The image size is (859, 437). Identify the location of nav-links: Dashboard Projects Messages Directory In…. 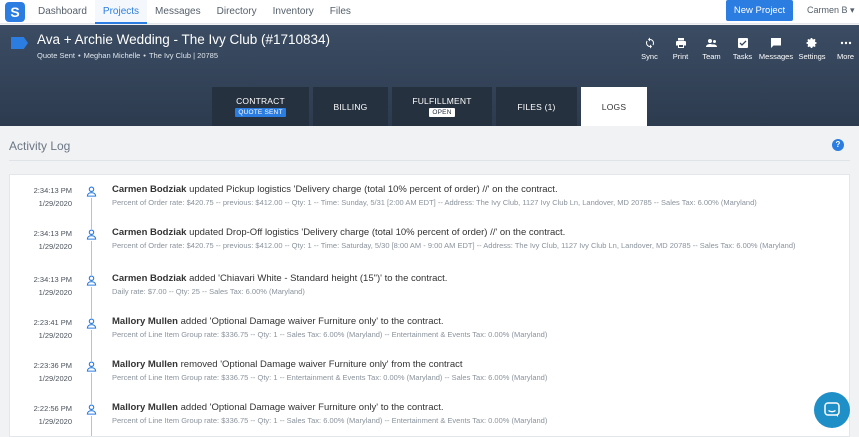
(194, 12).